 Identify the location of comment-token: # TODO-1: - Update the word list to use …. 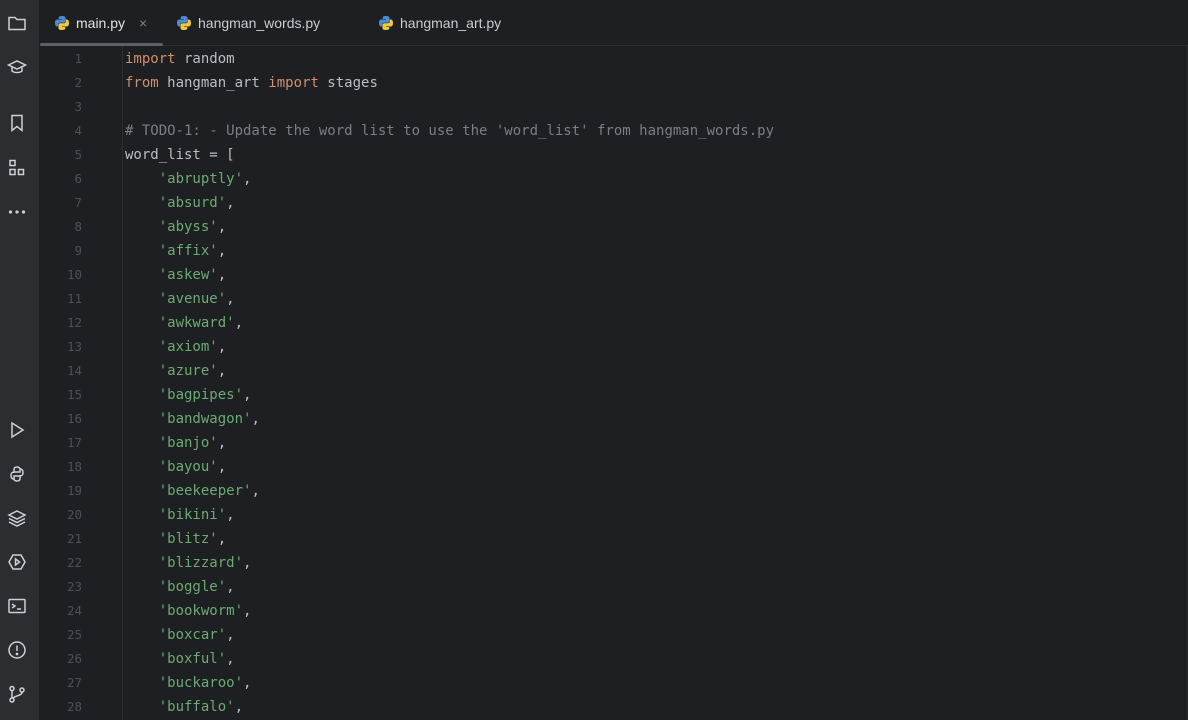
(450, 131).